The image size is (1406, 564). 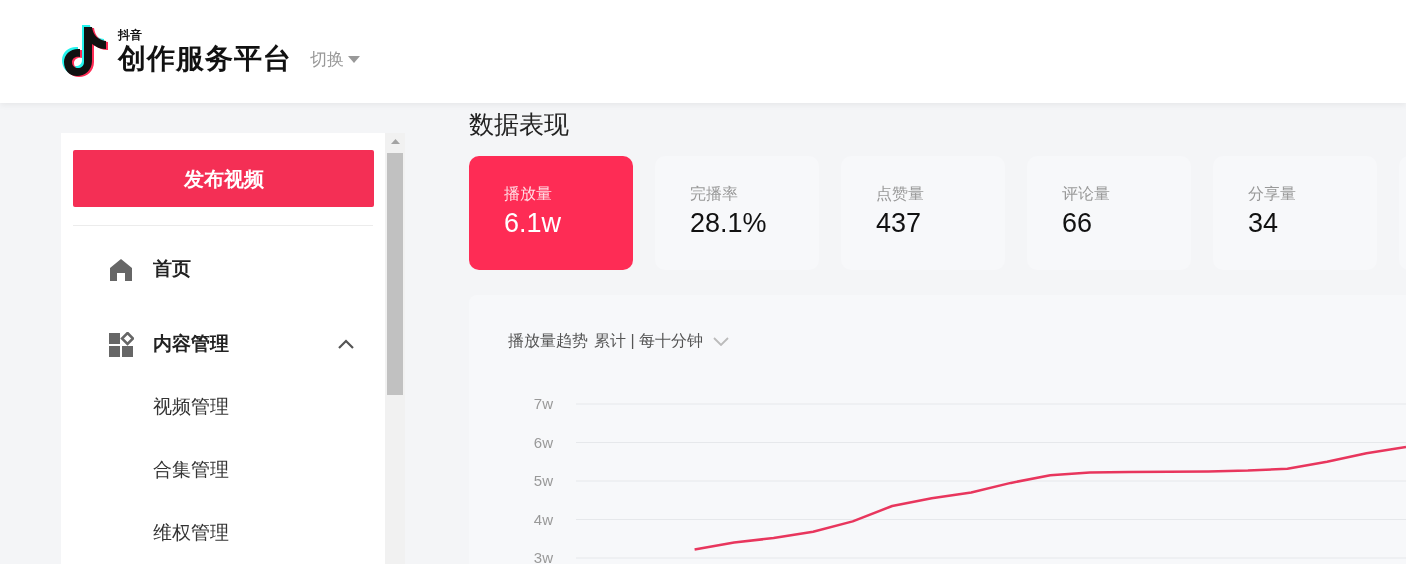 I want to click on music-note-logo-icon, so click(x=86, y=49).